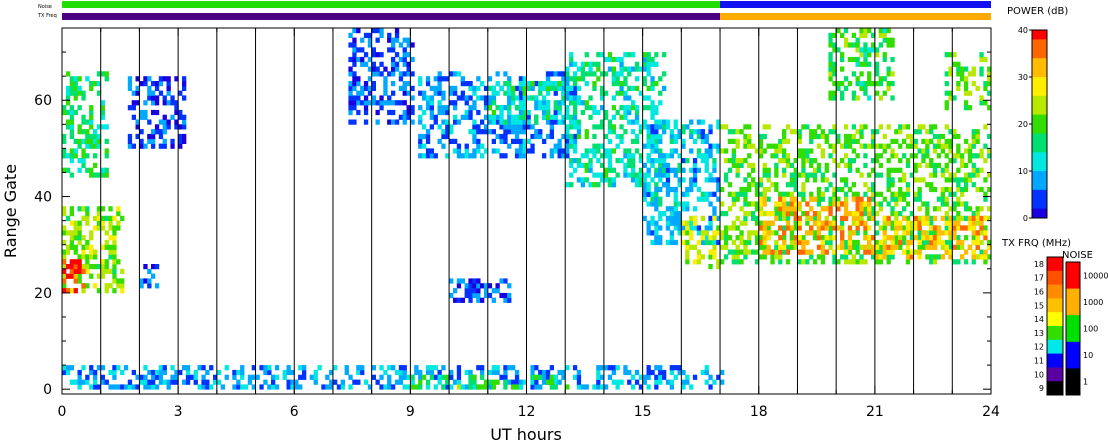 The image size is (1108, 441). Describe the element at coordinates (1039, 292) in the screenshot. I see `txfreq-colorbar-tick-label: 16` at that location.